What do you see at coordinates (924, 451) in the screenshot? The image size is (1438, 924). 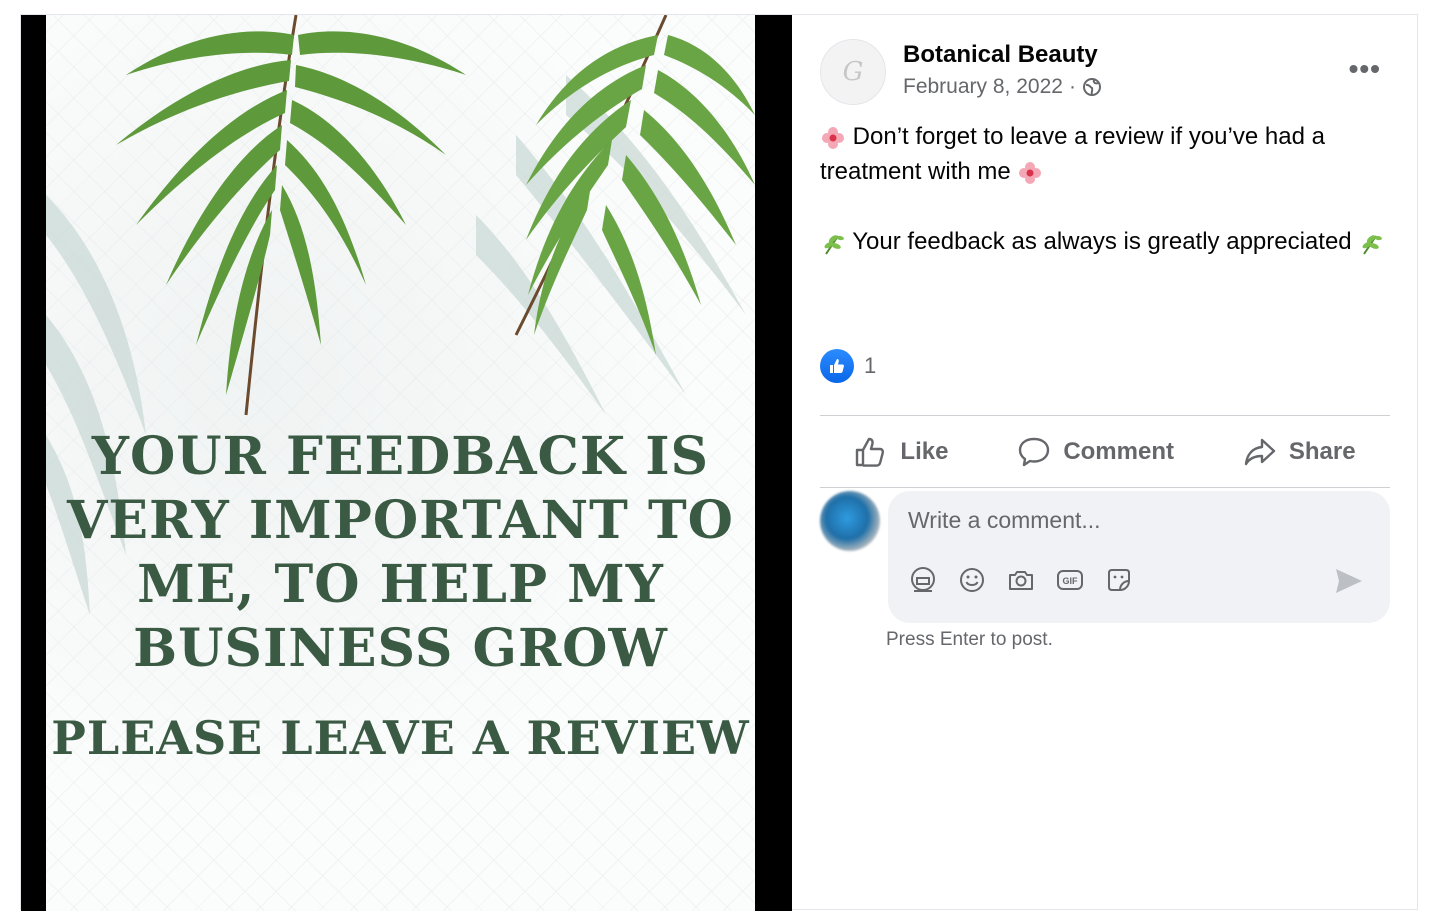 I see `like-label: Like` at bounding box center [924, 451].